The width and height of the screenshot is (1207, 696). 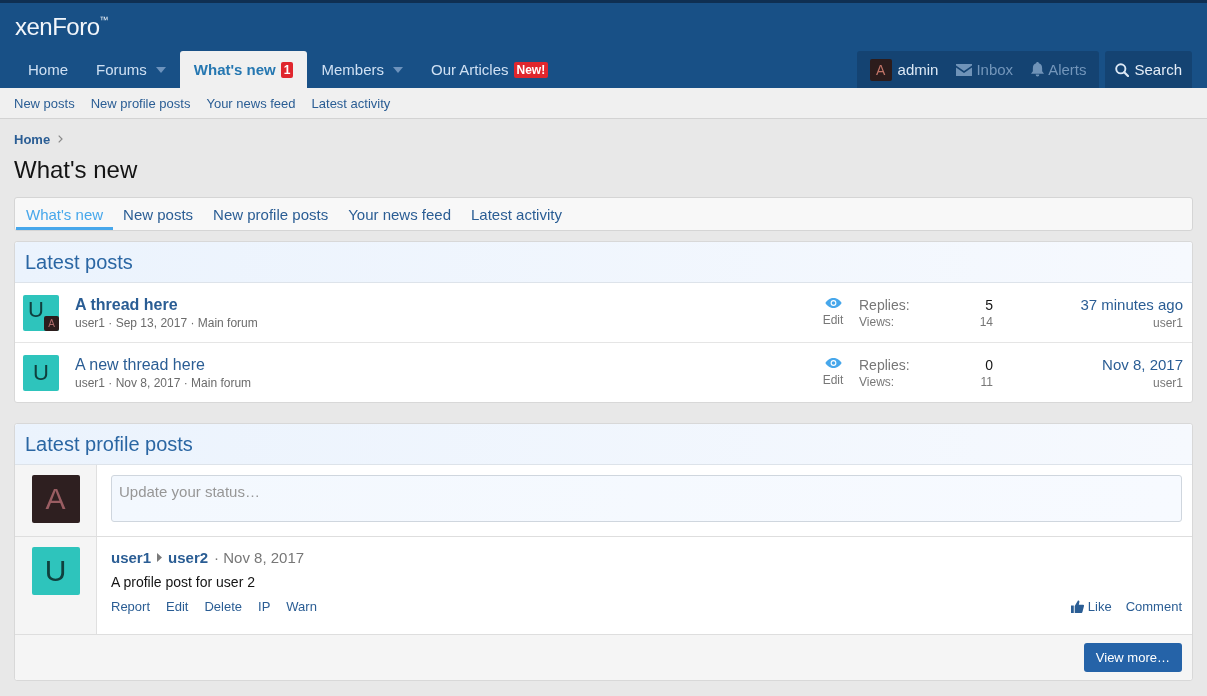 I want to click on post-action-link: IP, so click(x=264, y=606).